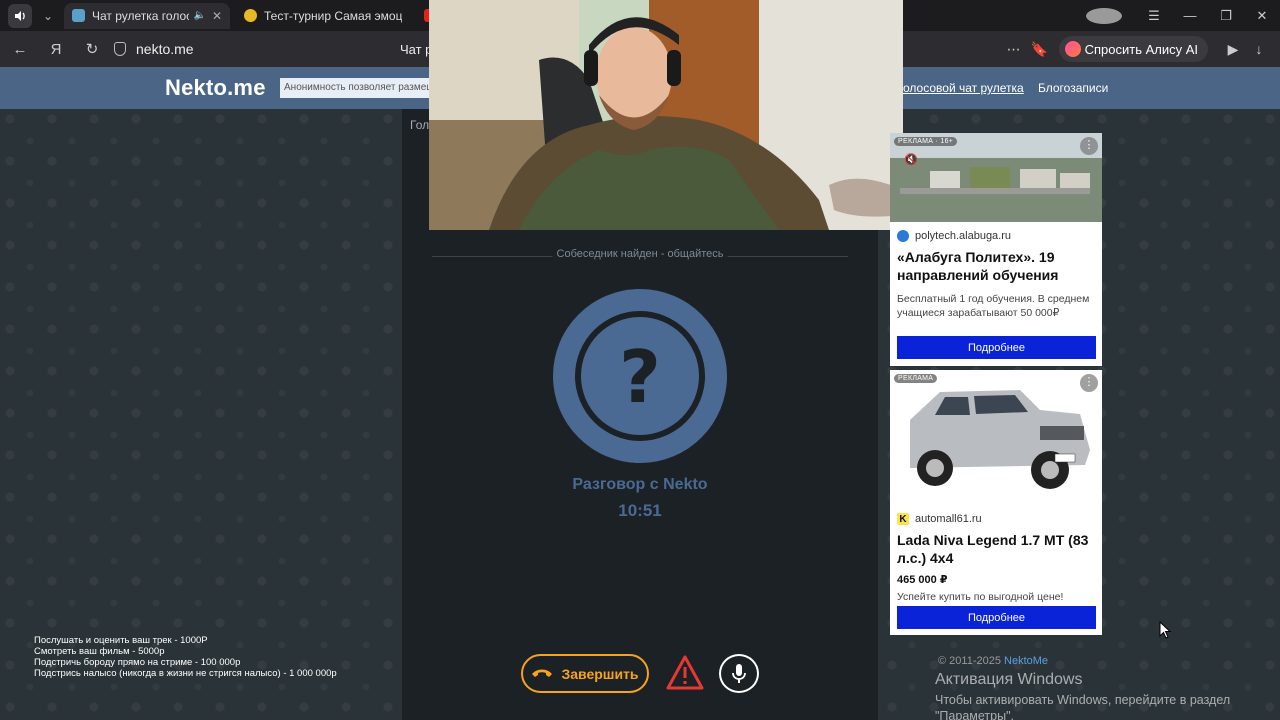 The height and width of the screenshot is (720, 1280). I want to click on reload-icon: ↻, so click(92, 49).